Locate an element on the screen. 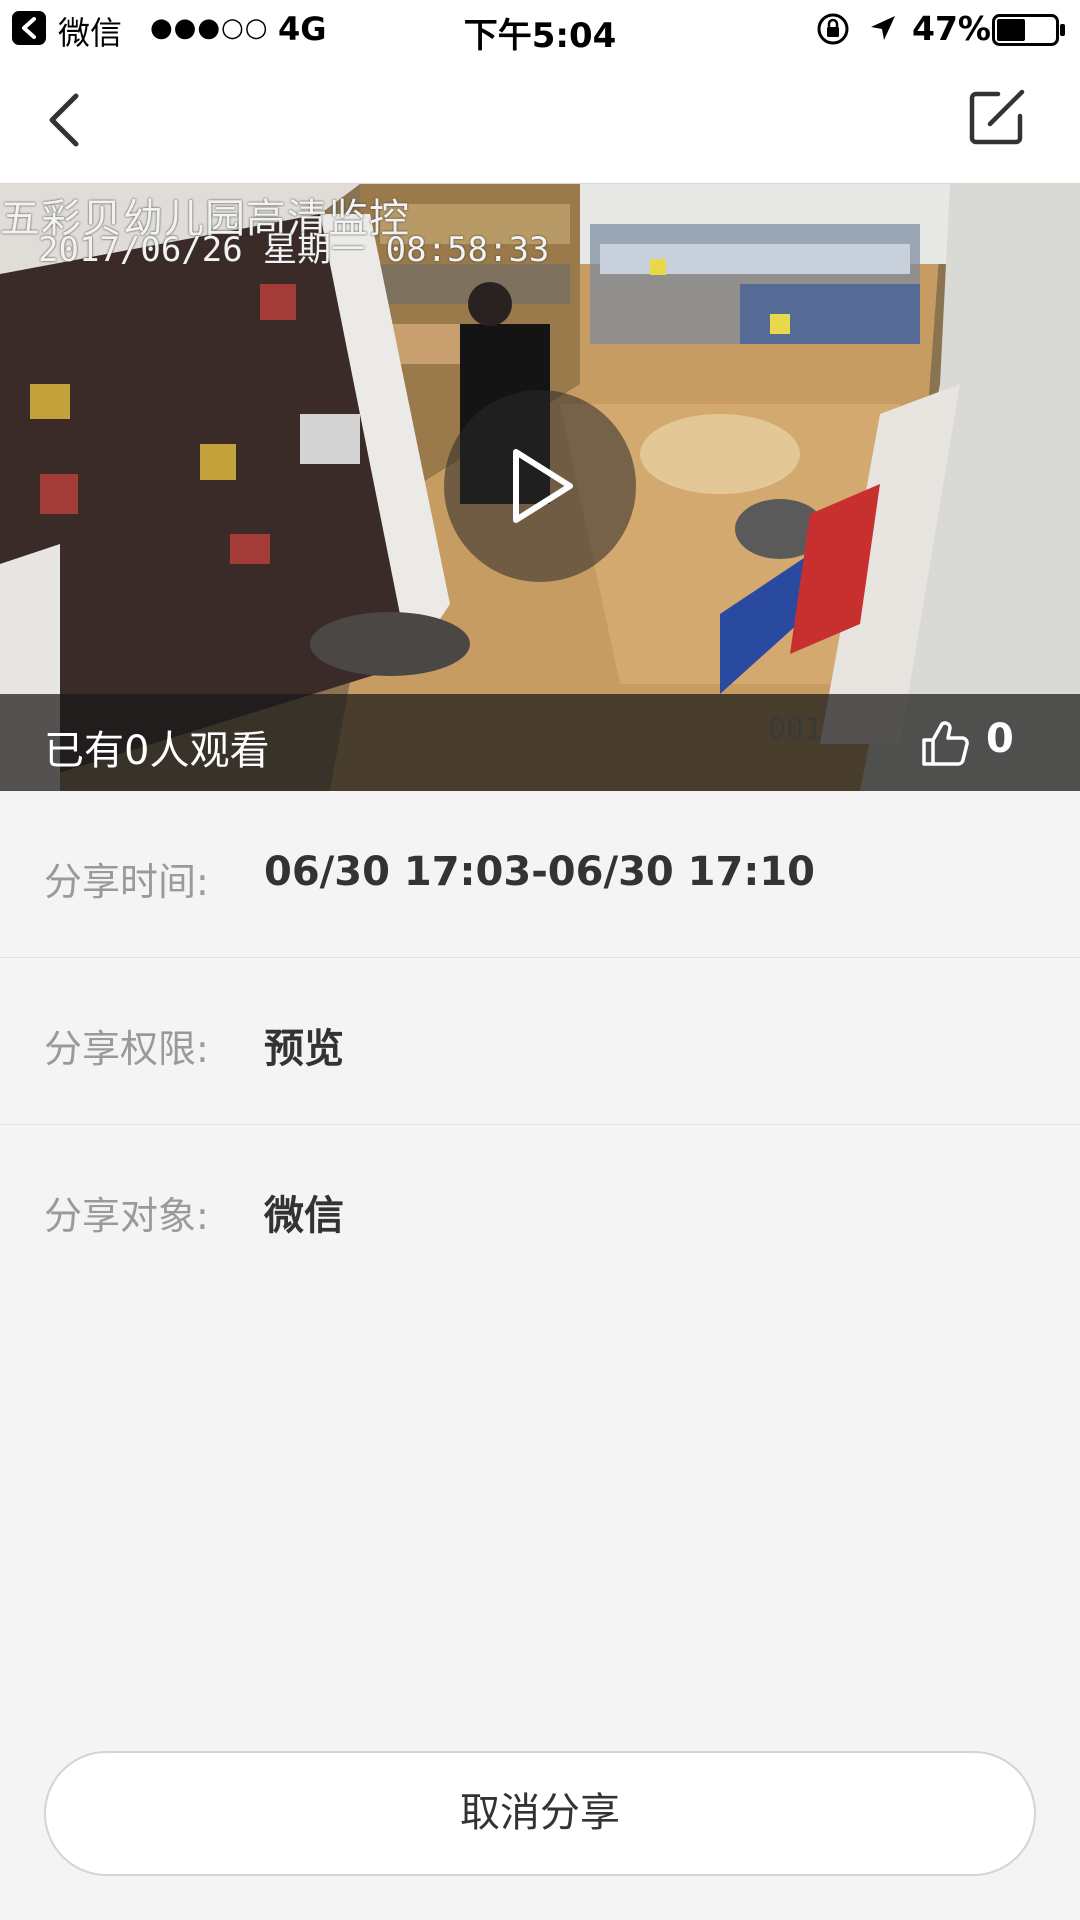  share-permission-label: 分享权限: is located at coordinates (126, 1049).